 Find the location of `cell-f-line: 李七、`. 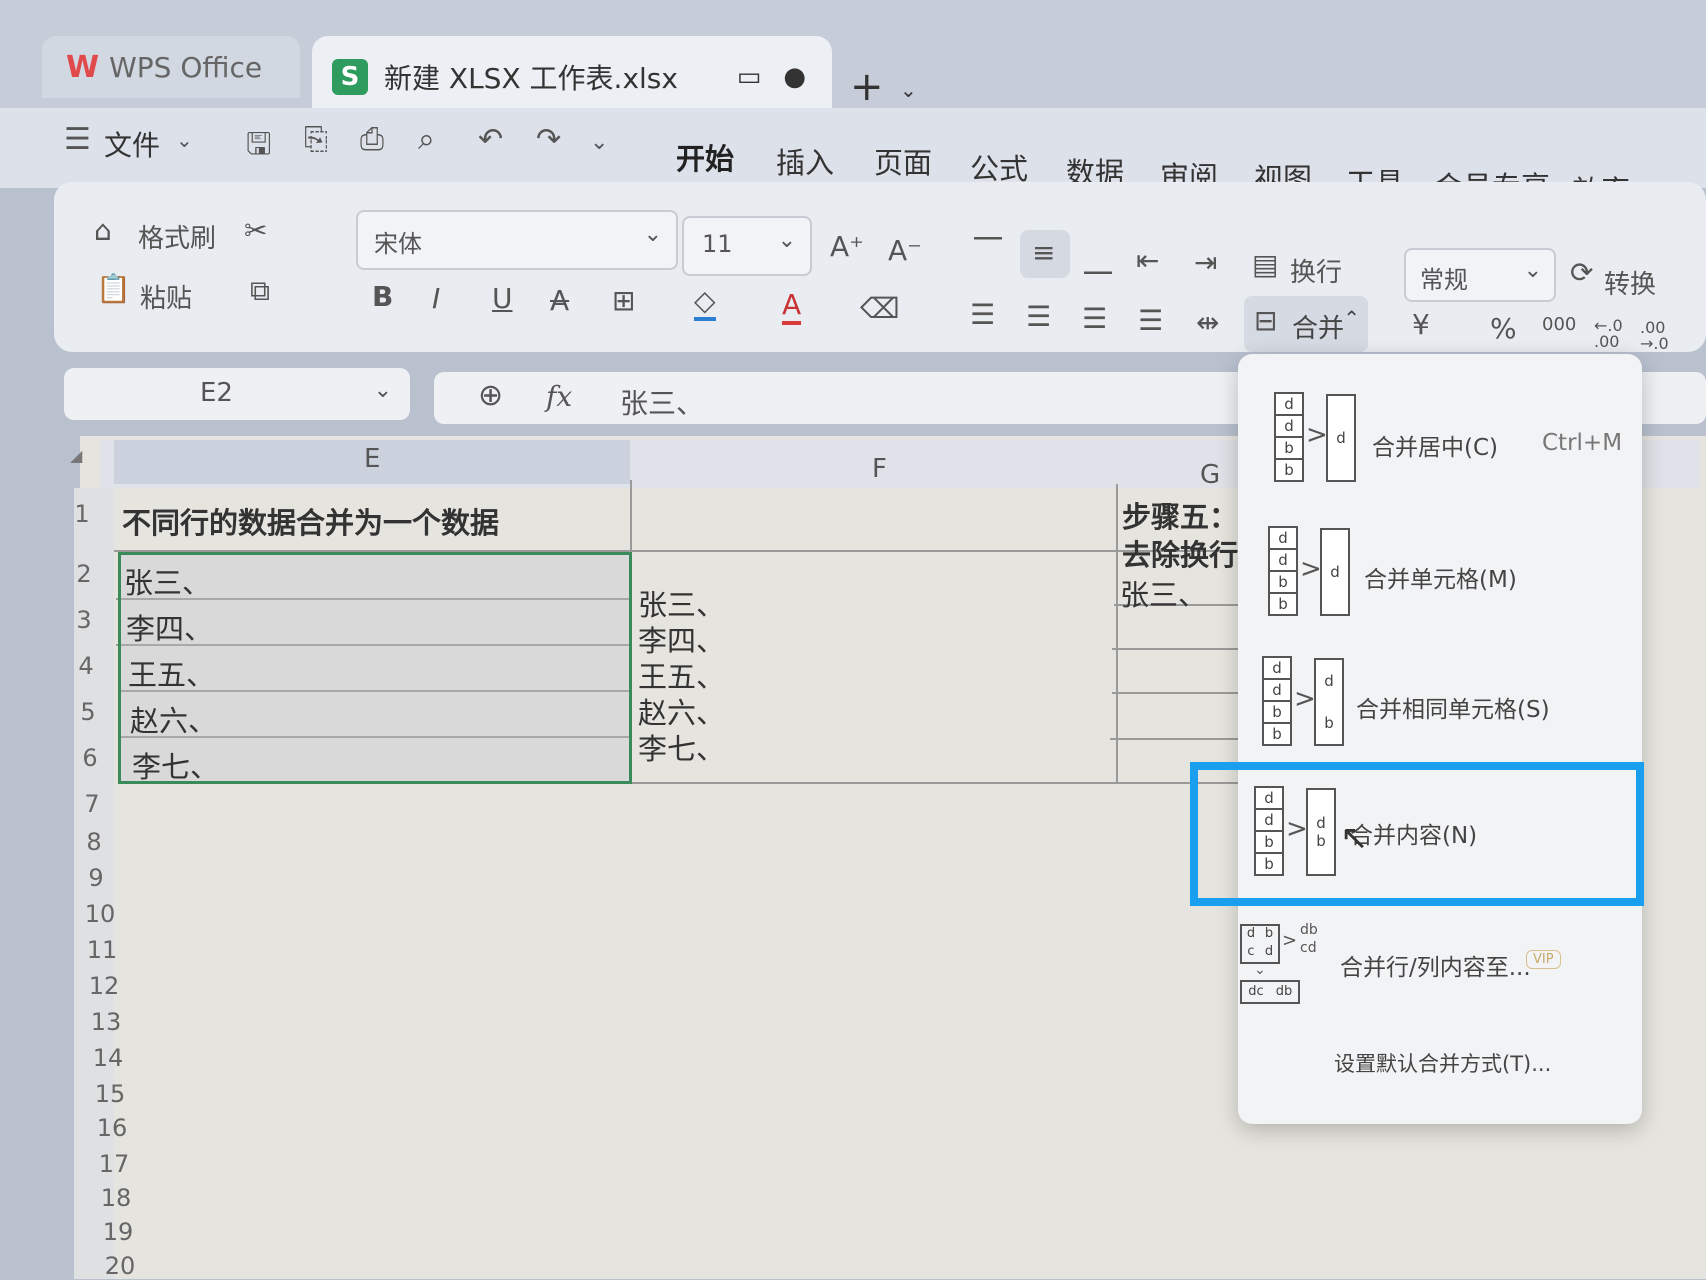

cell-f-line: 李七、 is located at coordinates (681, 747).